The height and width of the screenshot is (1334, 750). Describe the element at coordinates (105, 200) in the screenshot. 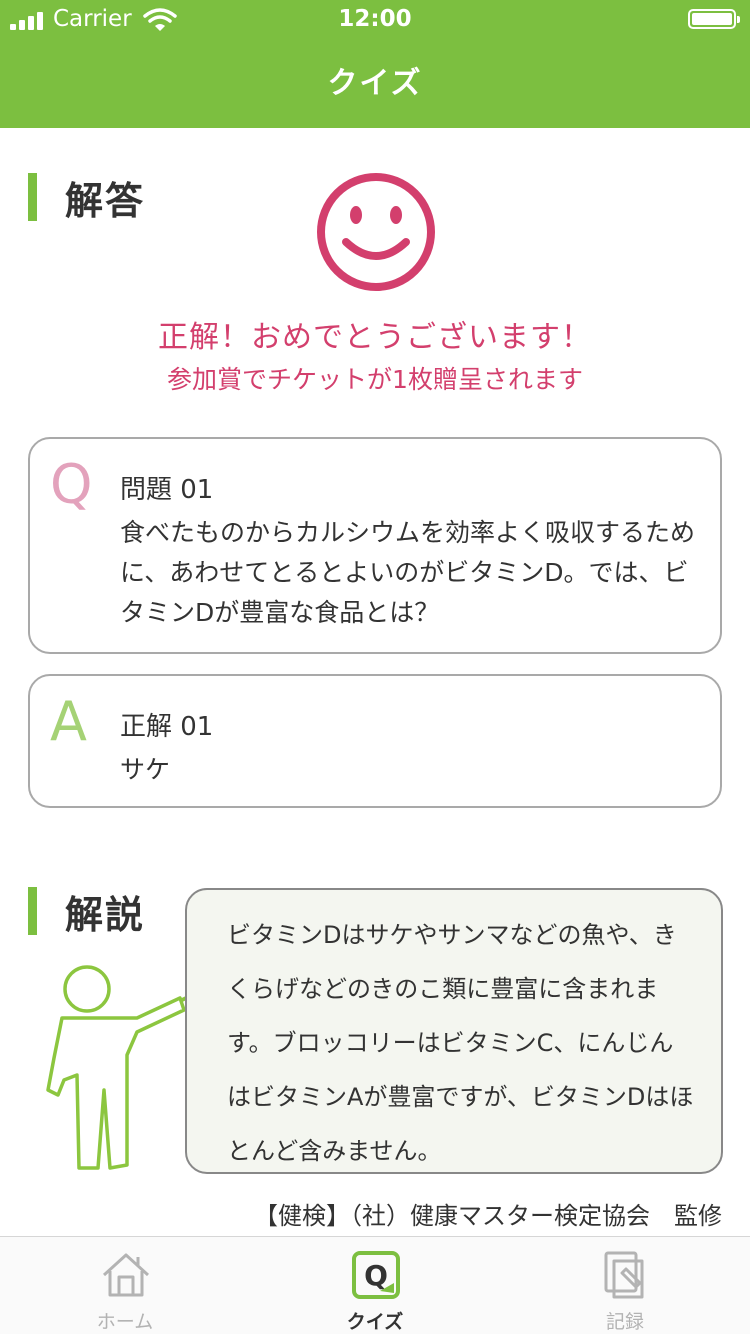

I see `answer-section-title: 解答` at that location.